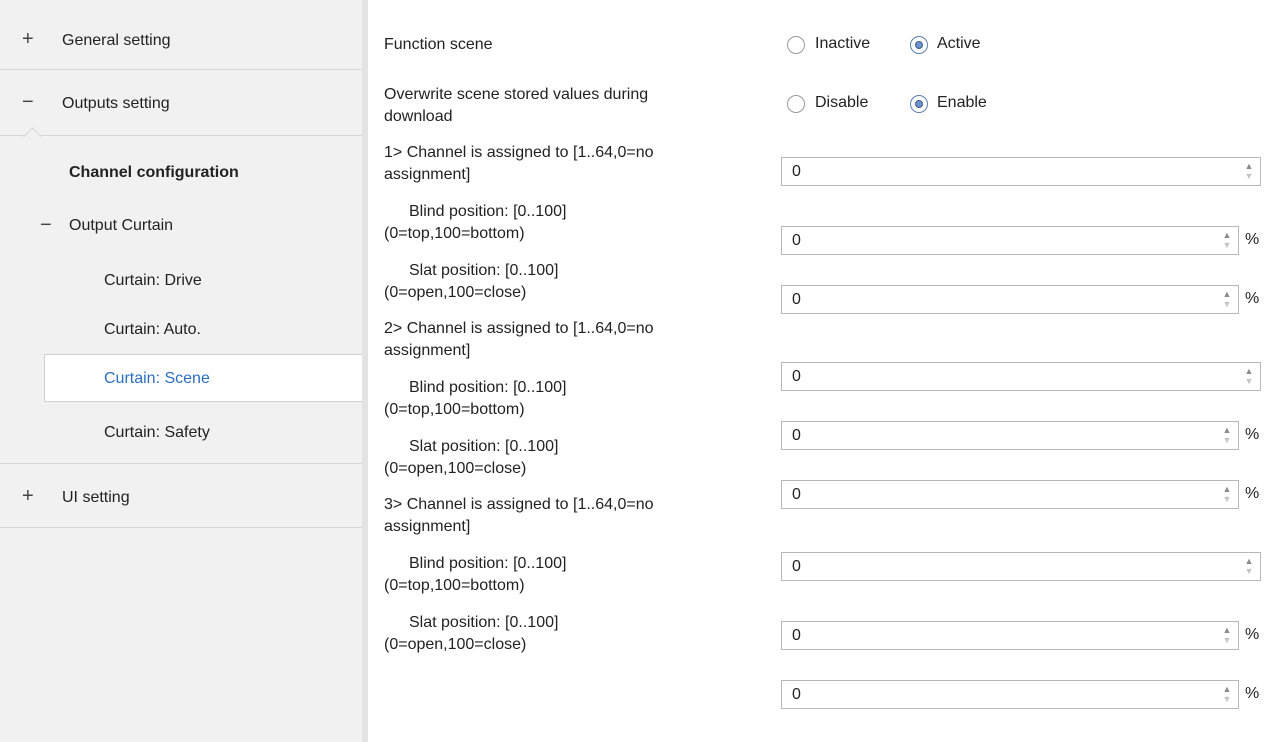  I want to click on radio-inactive: Inactive, so click(842, 46).